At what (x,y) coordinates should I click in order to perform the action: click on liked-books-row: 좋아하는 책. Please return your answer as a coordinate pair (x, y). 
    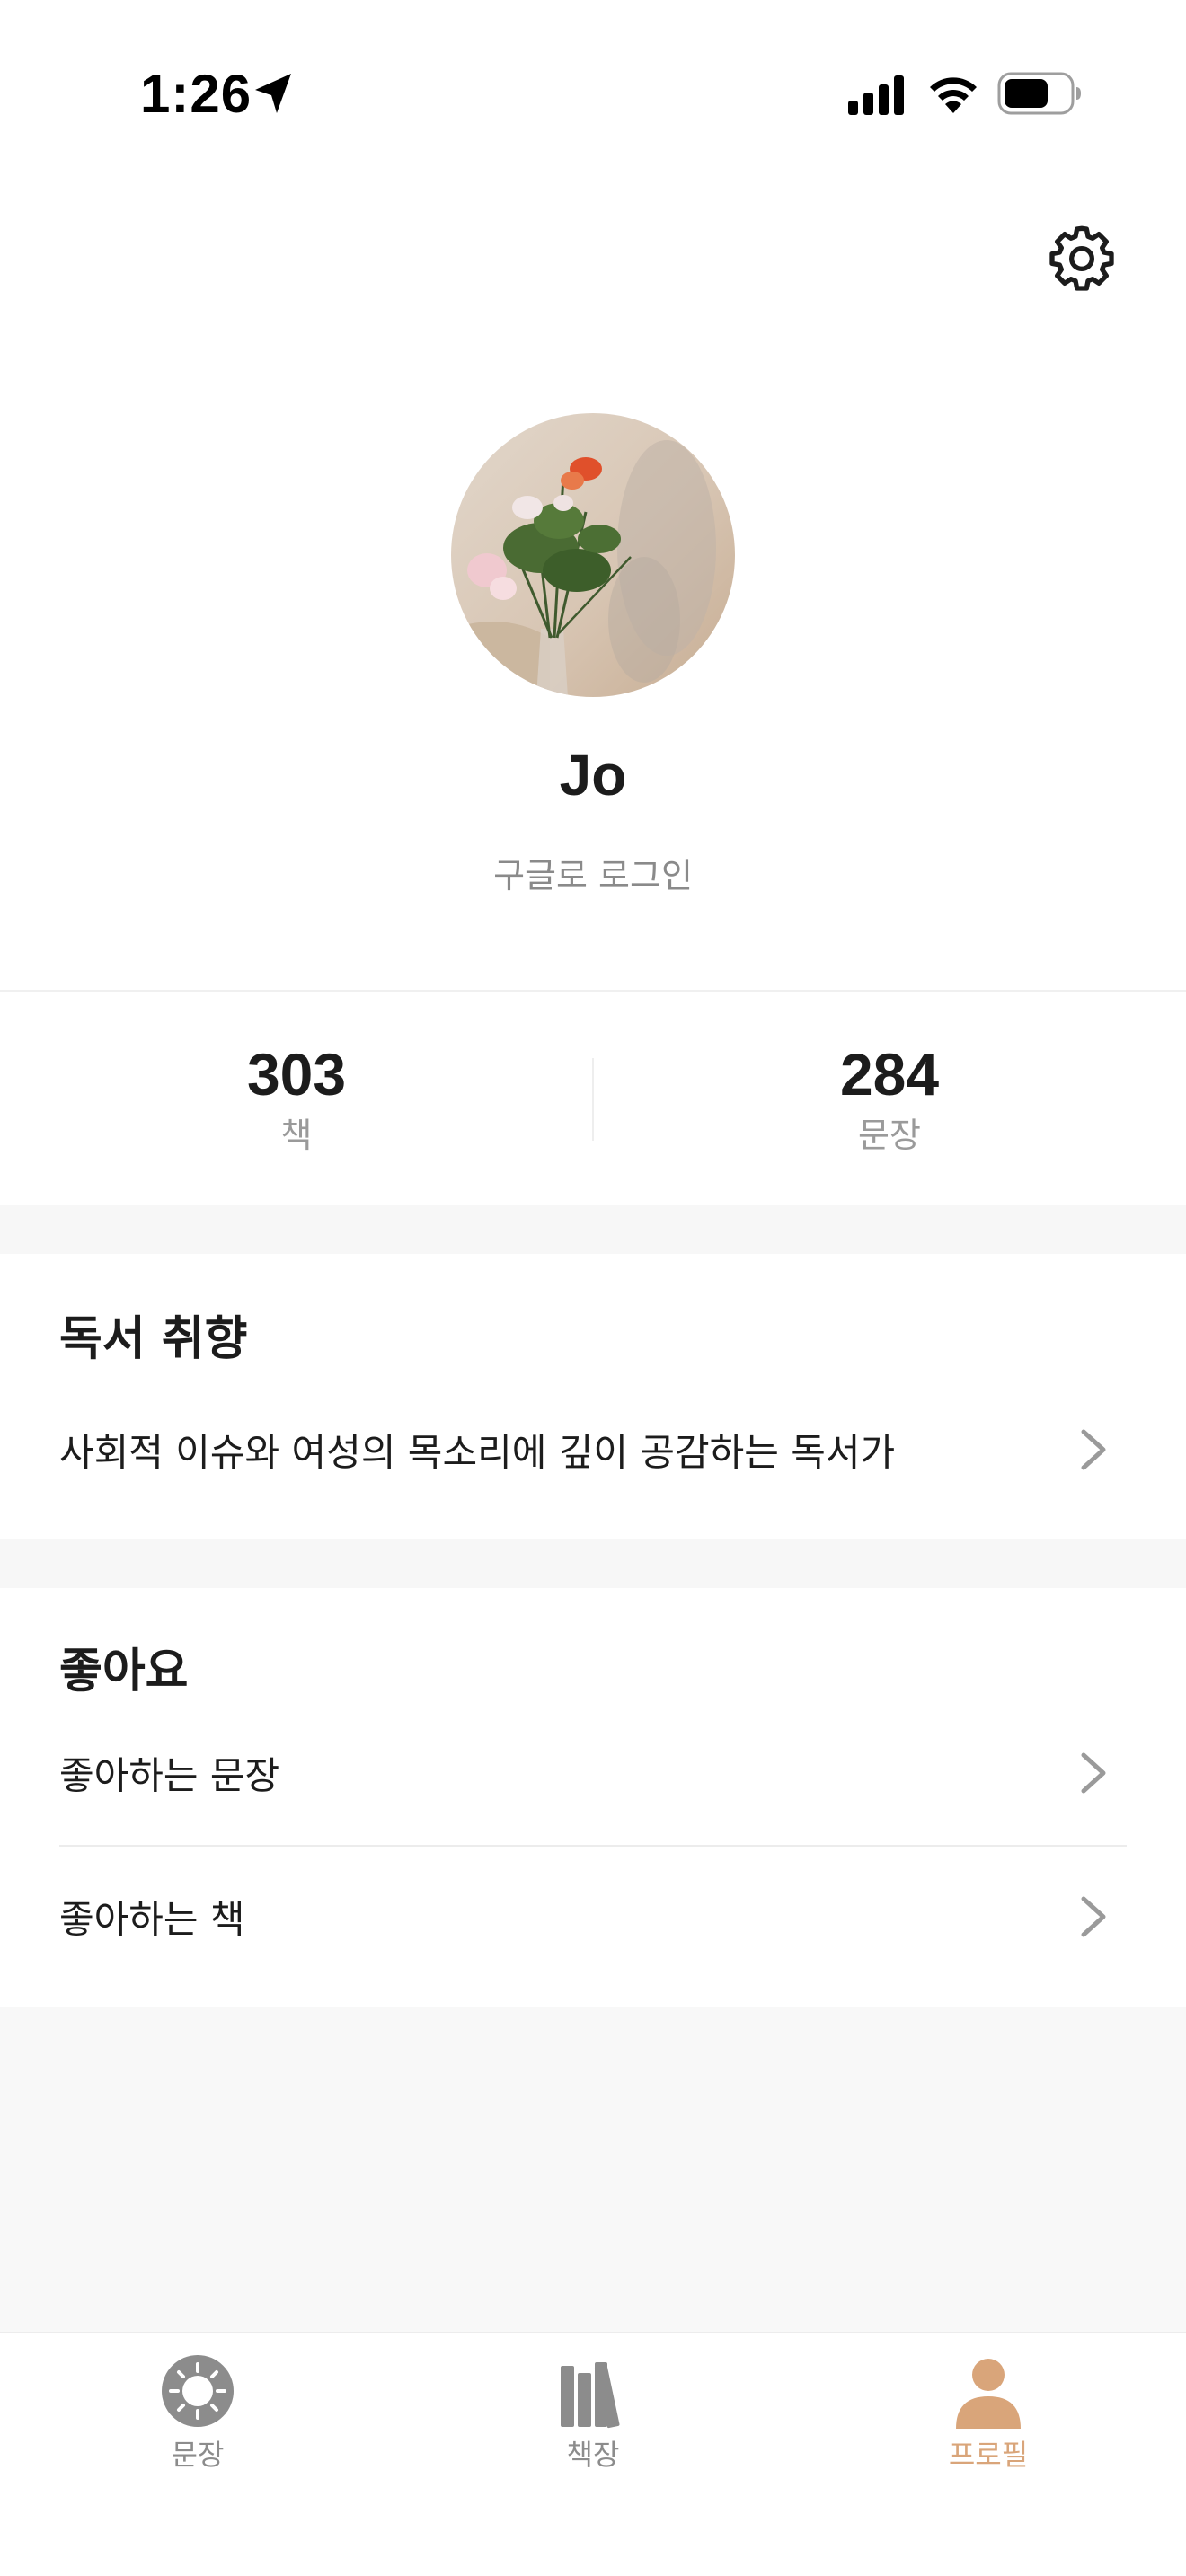
    Looking at the image, I should click on (593, 1917).